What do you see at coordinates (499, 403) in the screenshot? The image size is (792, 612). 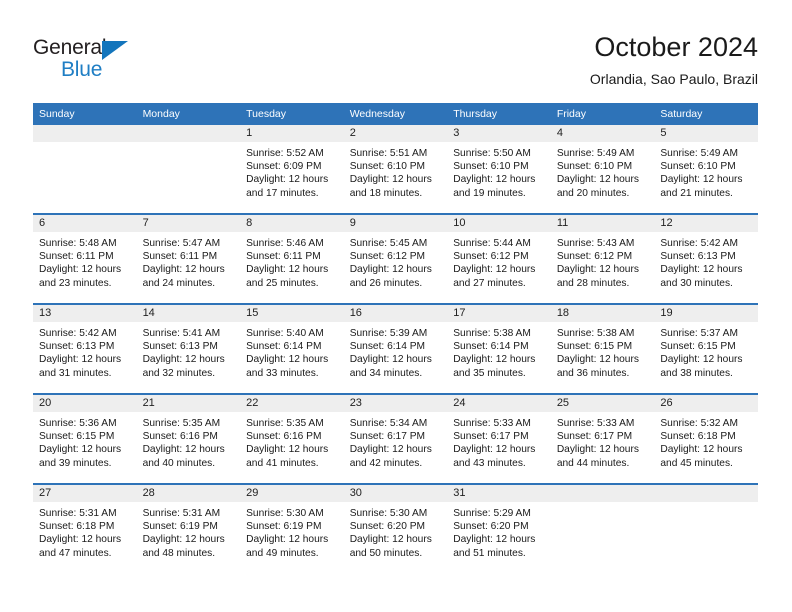 I see `day-number: 24` at bounding box center [499, 403].